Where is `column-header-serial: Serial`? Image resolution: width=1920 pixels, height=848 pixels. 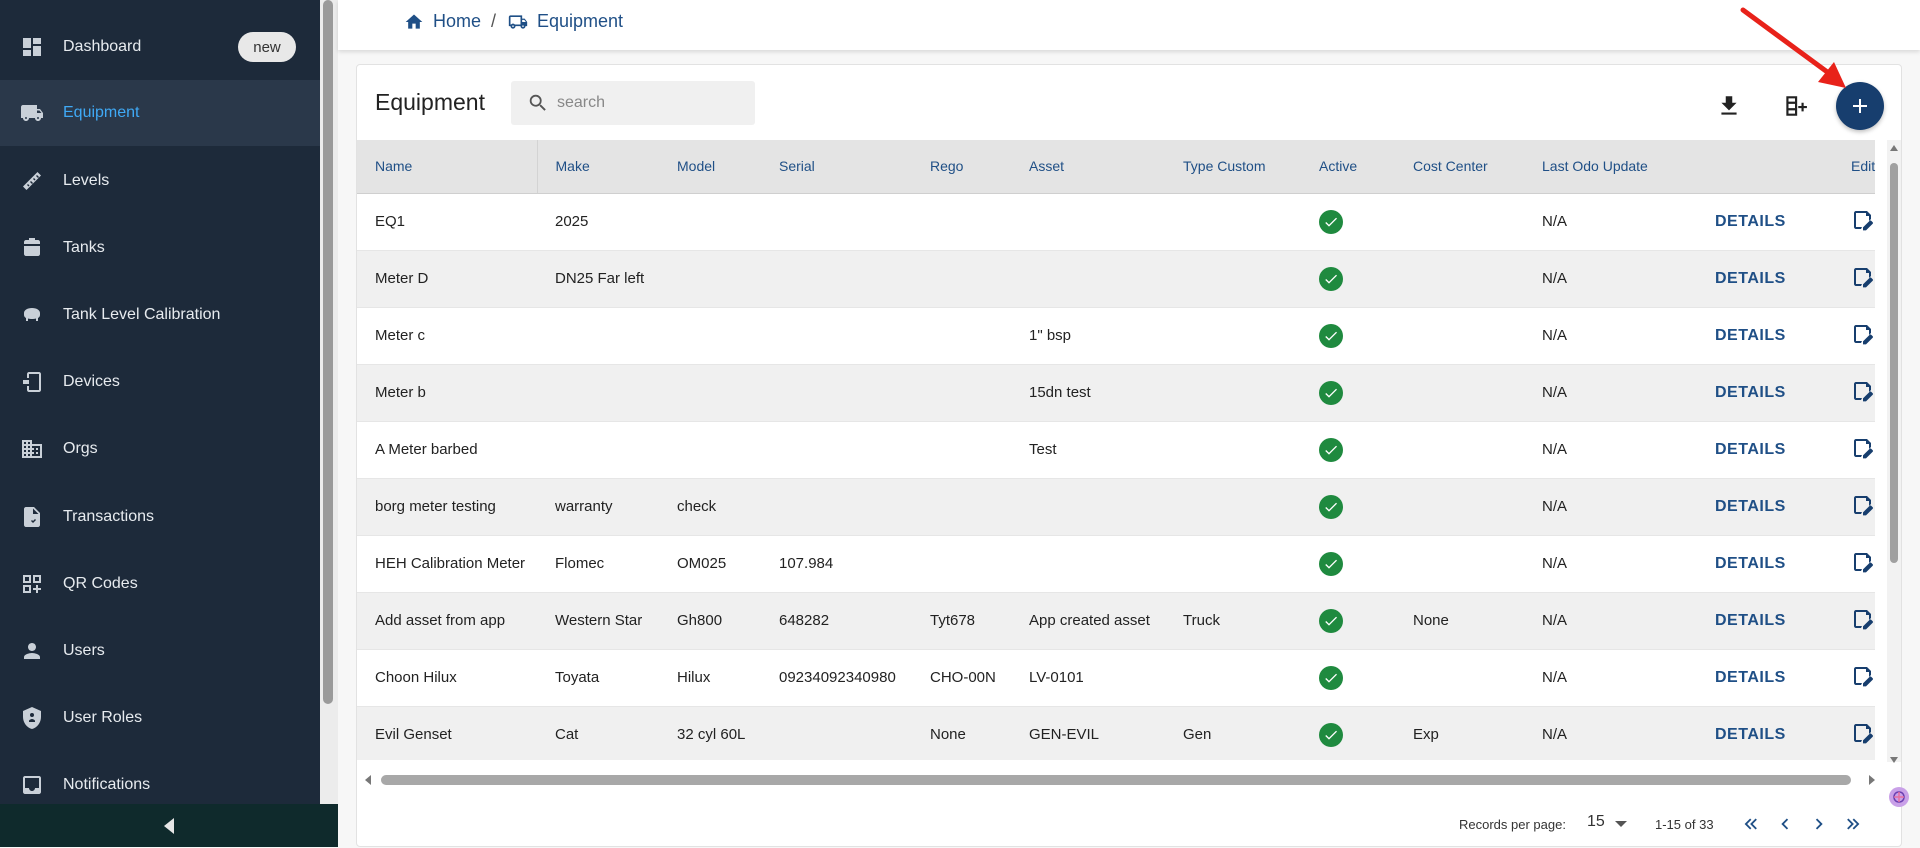 column-header-serial: Serial is located at coordinates (836, 167).